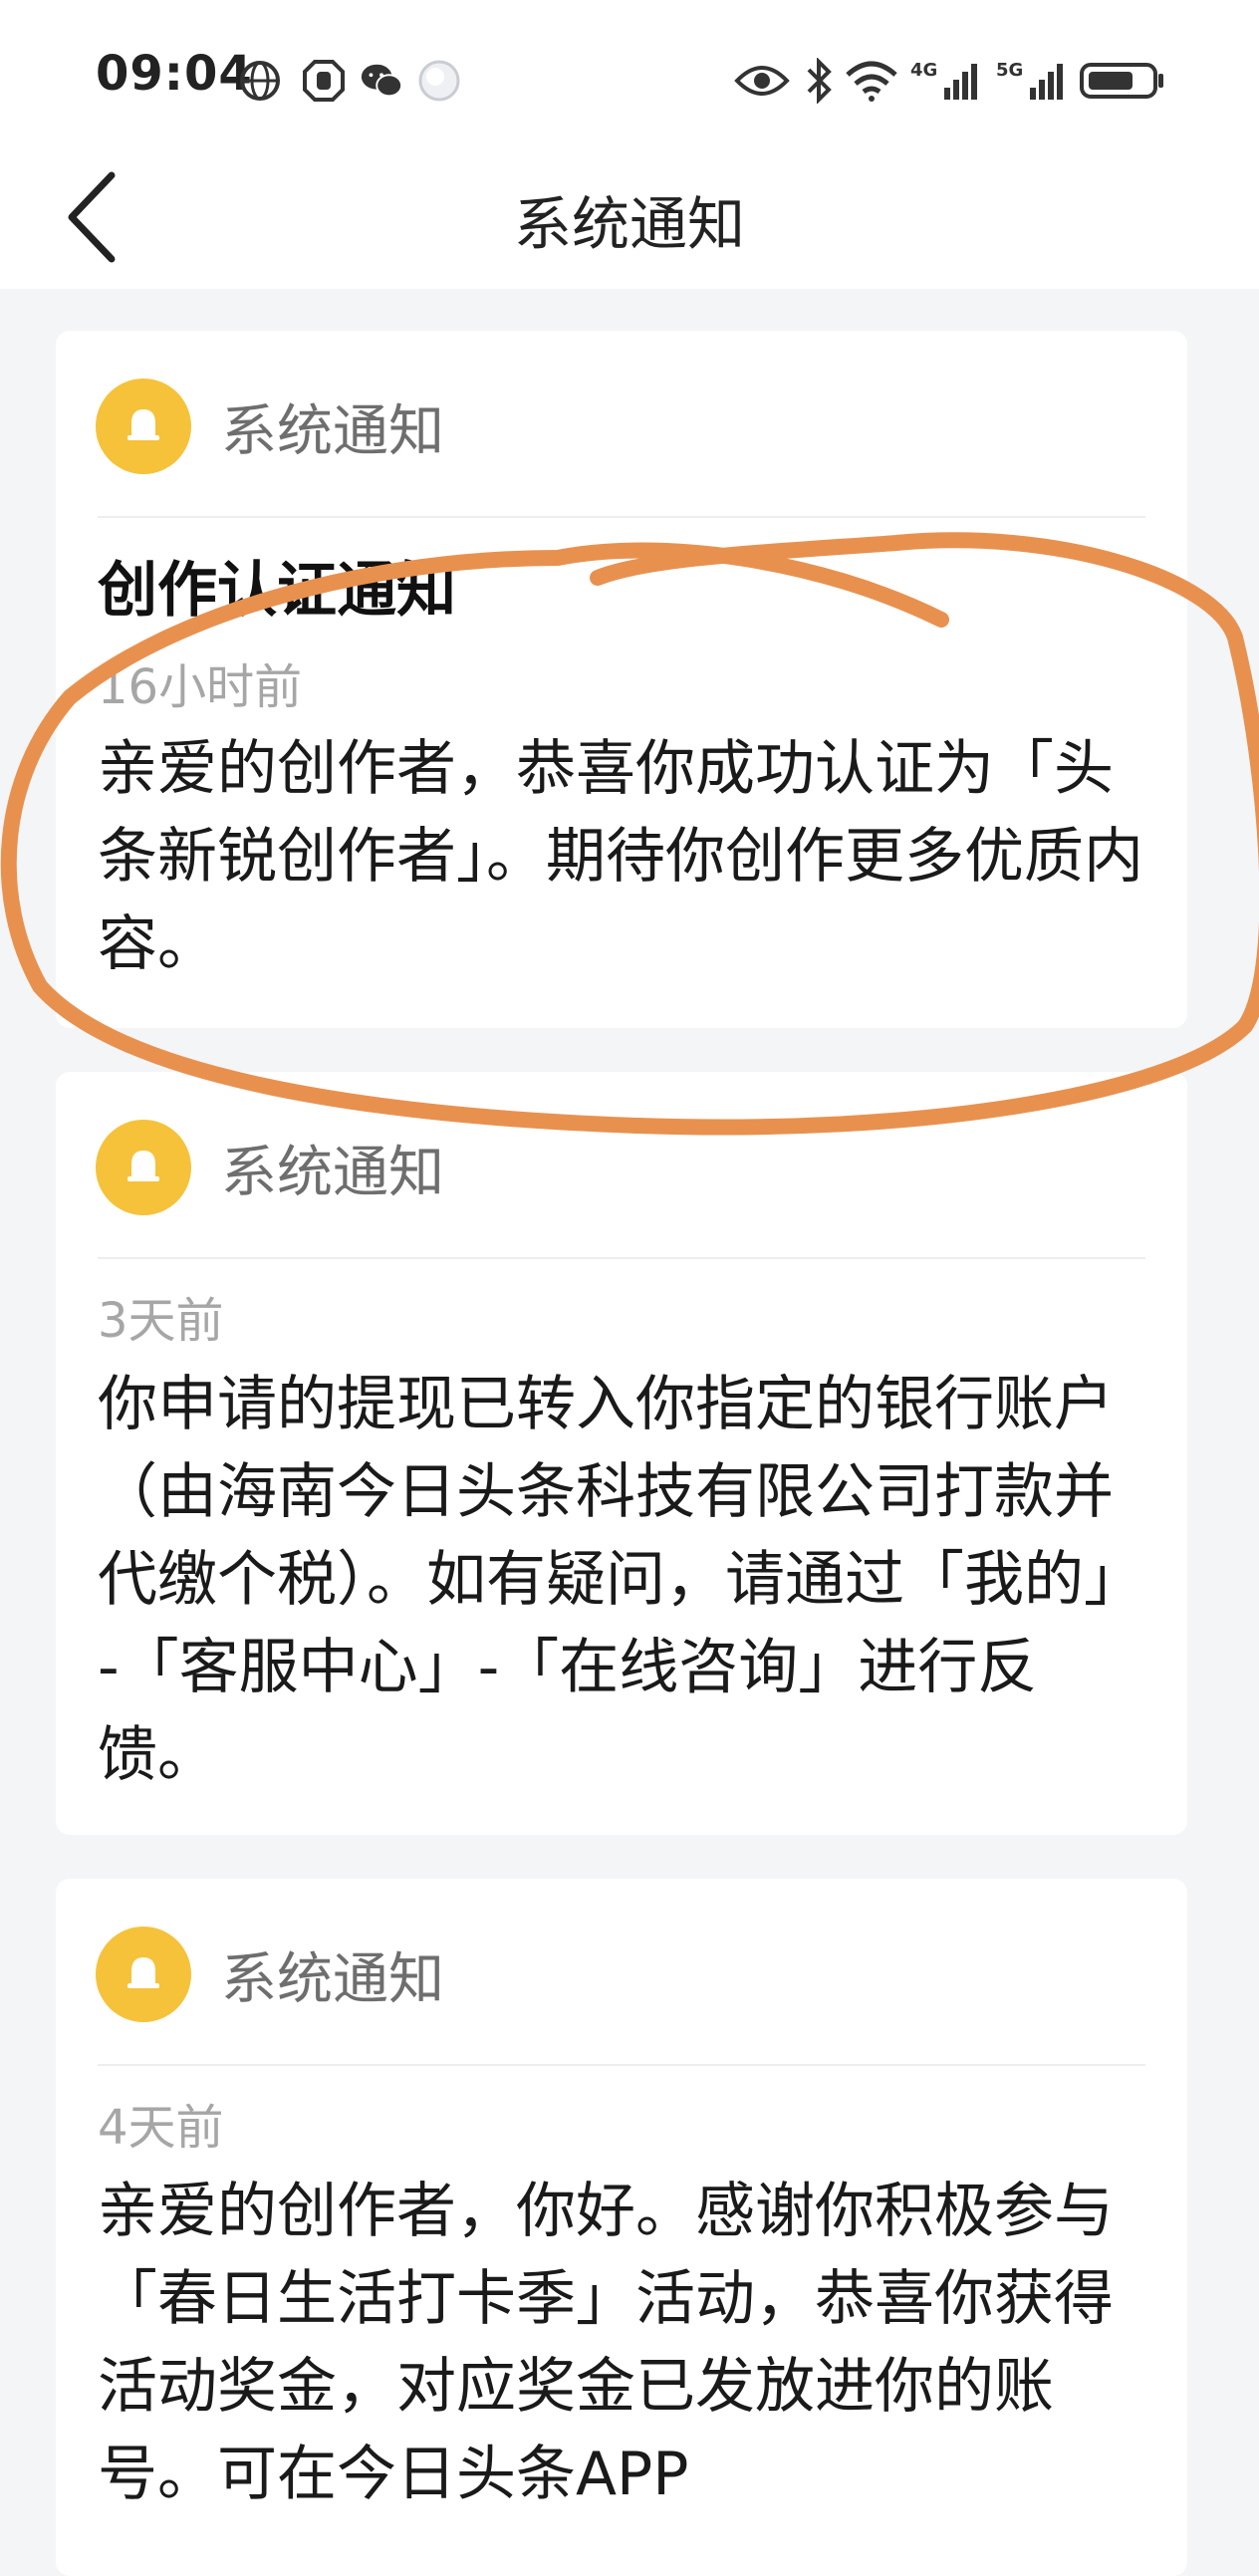 The width and height of the screenshot is (1259, 2576). What do you see at coordinates (1122, 81) in the screenshot?
I see `battery-icon` at bounding box center [1122, 81].